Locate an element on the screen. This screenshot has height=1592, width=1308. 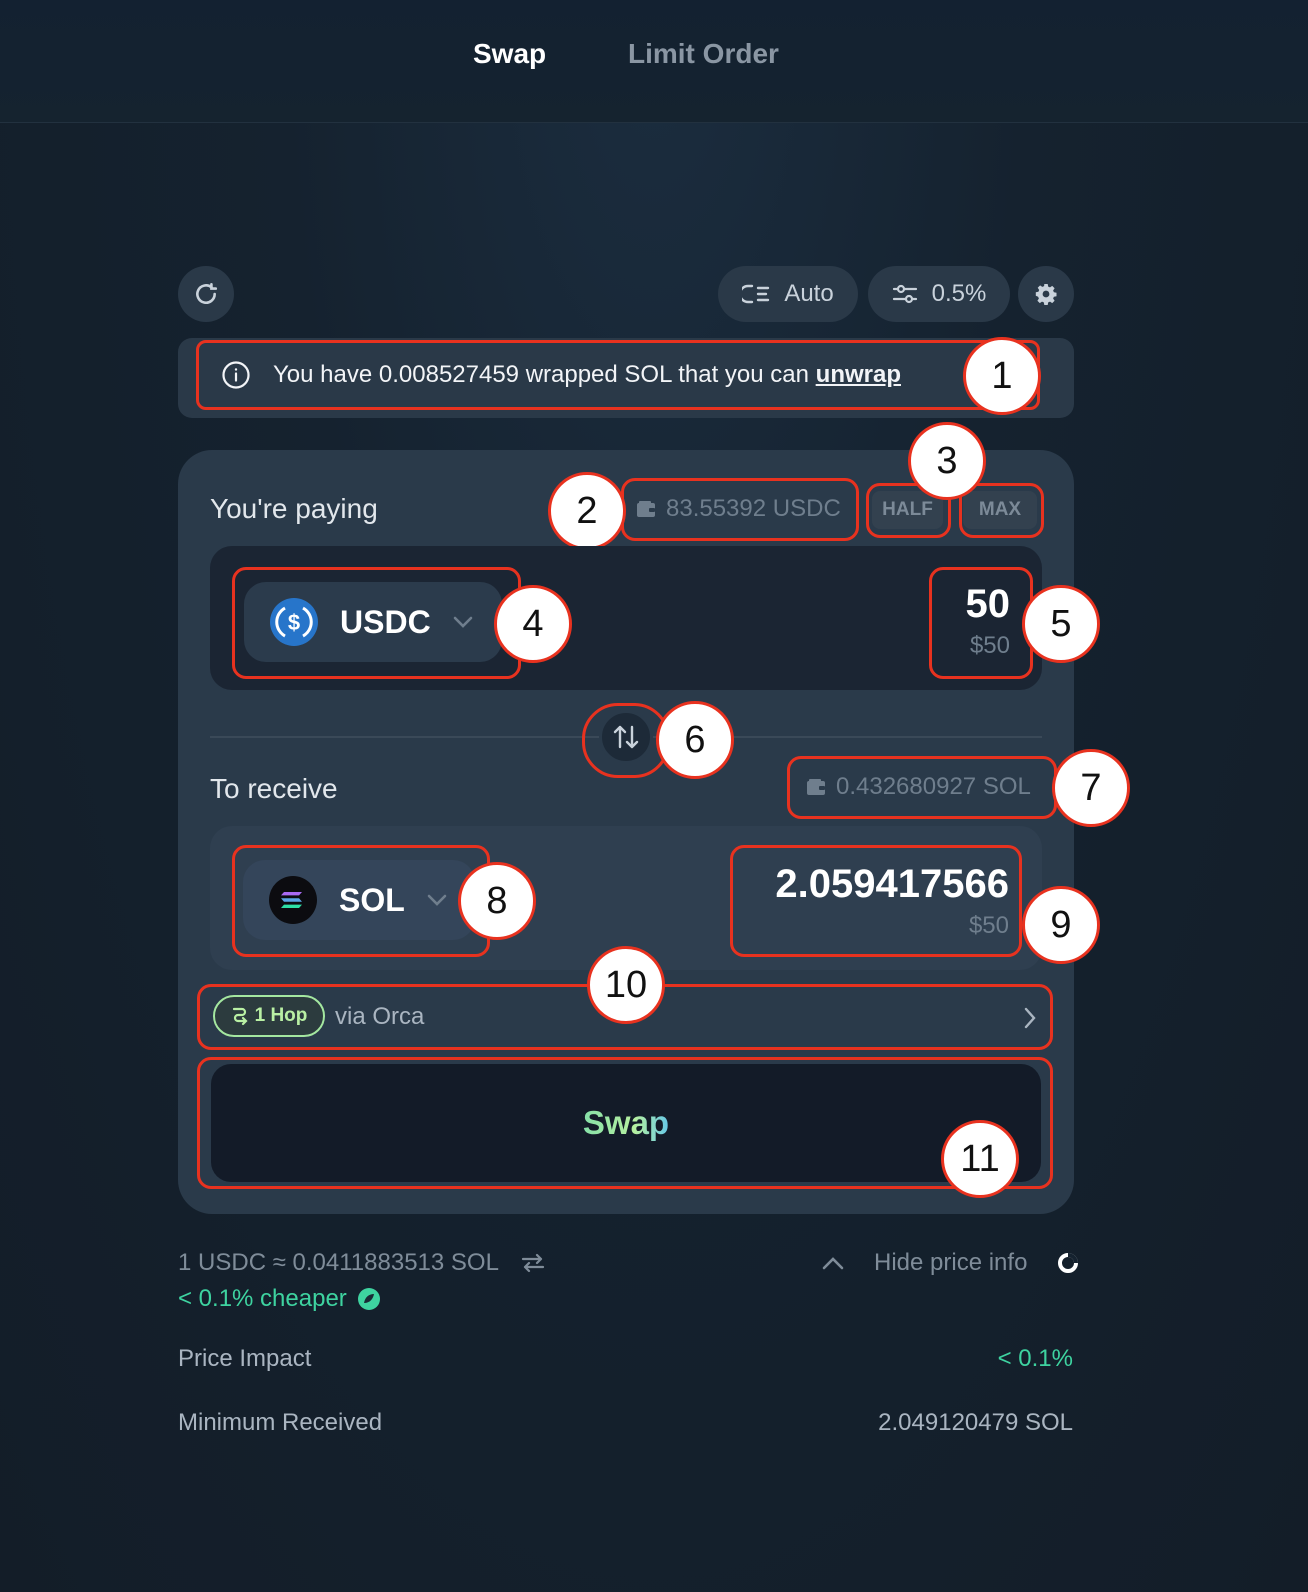
flip-direction-button is located at coordinates (626, 737).